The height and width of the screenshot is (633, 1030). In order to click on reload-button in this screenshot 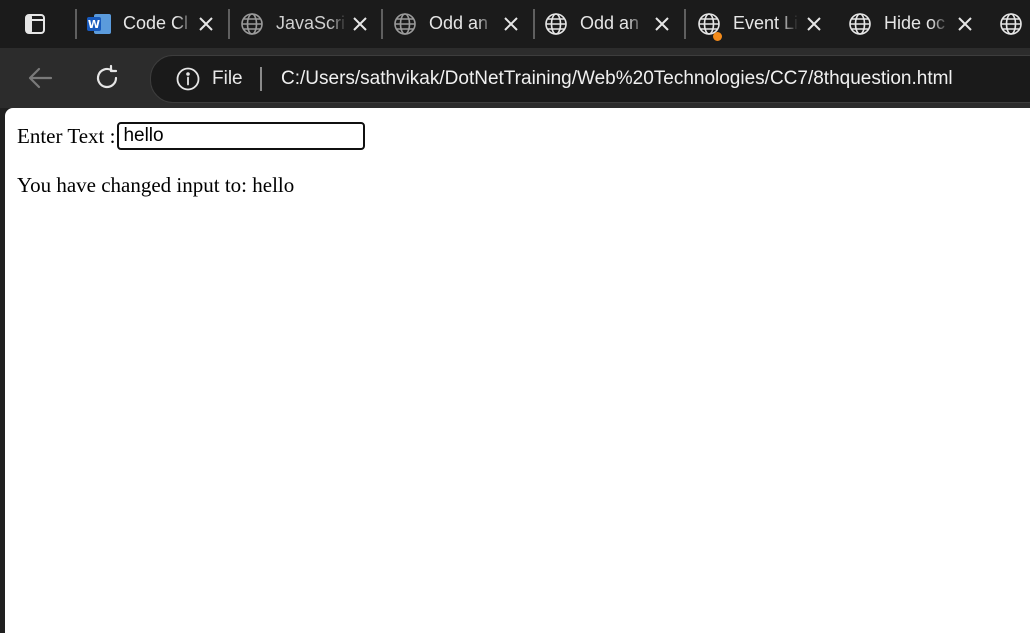, I will do `click(107, 78)`.